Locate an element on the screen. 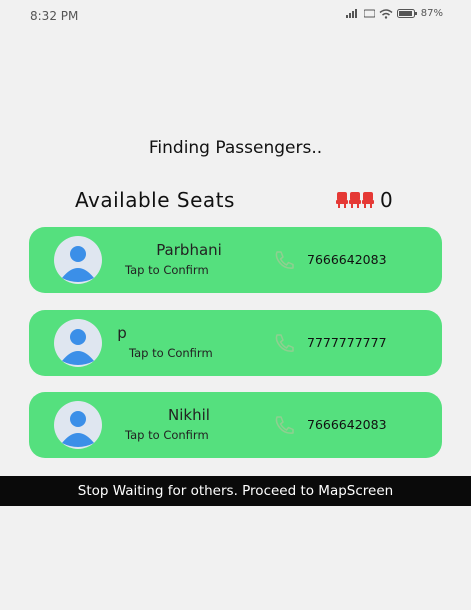 The height and width of the screenshot is (610, 471). battery-icon is located at coordinates (406, 13).